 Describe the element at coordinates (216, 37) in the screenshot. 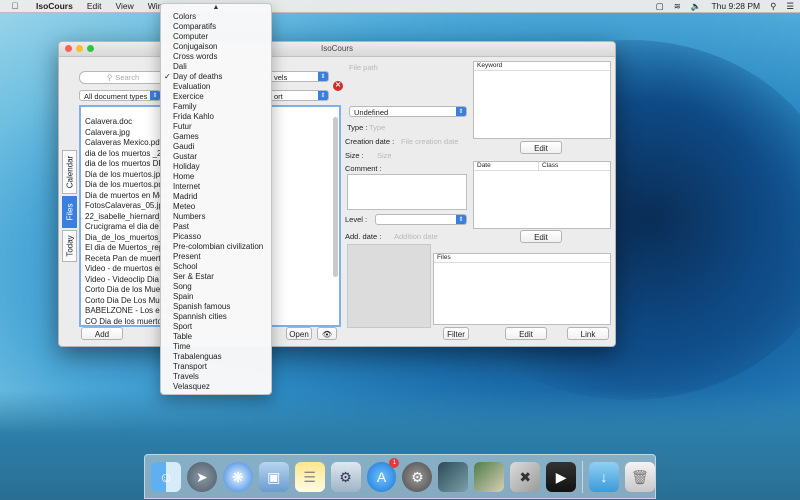

I see `menu-item: Computer` at that location.